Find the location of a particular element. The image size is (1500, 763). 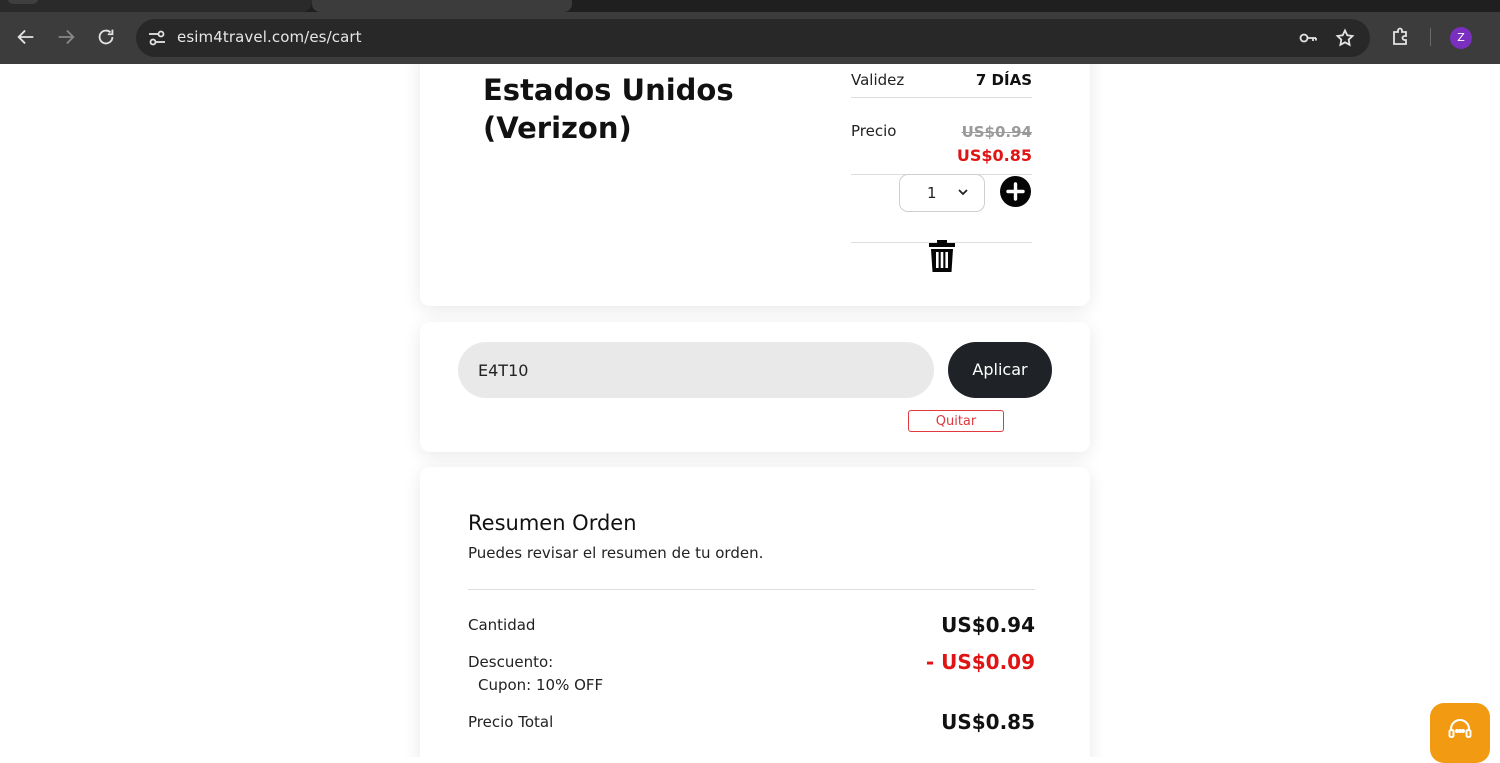

plus-icon is located at coordinates (1015, 191).